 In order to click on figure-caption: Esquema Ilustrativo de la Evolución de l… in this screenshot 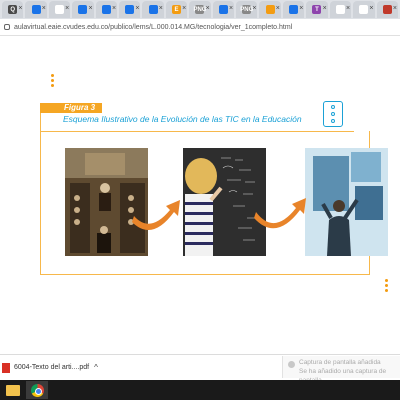, I will do `click(182, 119)`.